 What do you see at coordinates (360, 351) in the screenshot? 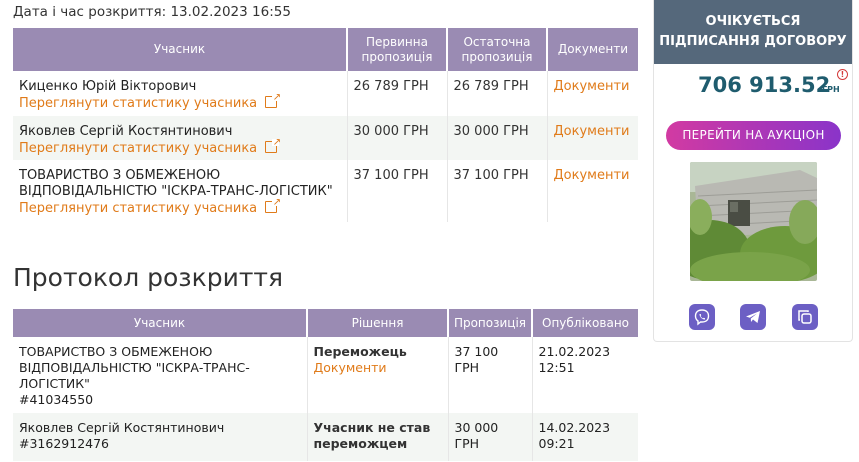
I see `decision: Переможець` at bounding box center [360, 351].